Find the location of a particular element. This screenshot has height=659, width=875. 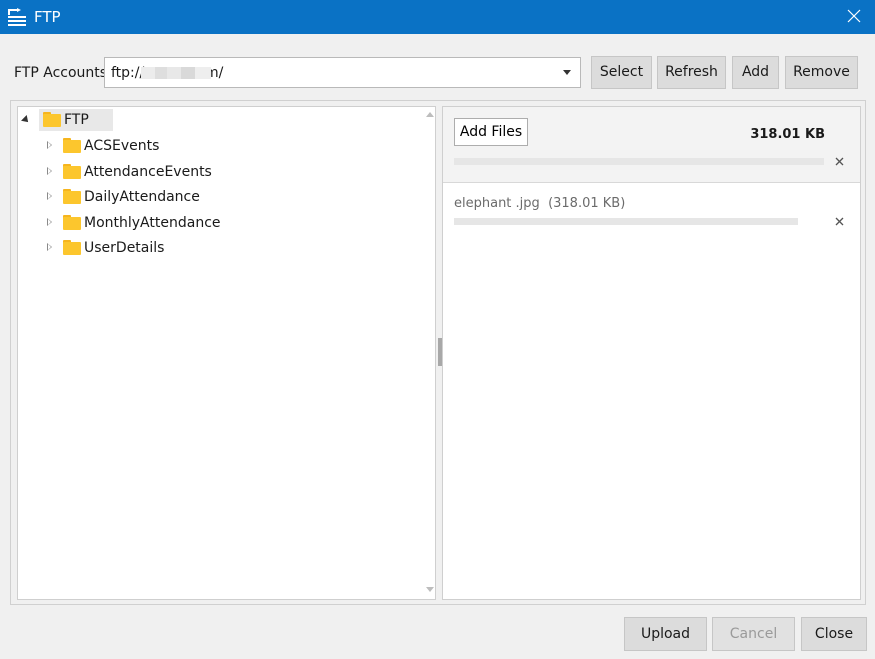

total-size-label: 318.01 KB is located at coordinates (787, 134).